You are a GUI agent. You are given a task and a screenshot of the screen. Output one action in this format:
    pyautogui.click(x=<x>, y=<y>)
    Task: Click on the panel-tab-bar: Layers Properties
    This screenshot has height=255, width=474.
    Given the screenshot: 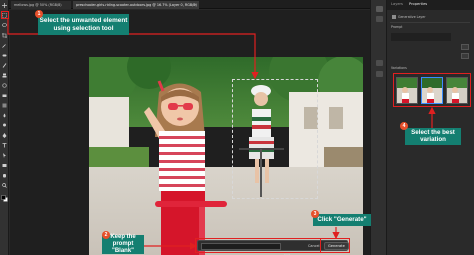 What is the action you would take?
    pyautogui.click(x=430, y=5)
    